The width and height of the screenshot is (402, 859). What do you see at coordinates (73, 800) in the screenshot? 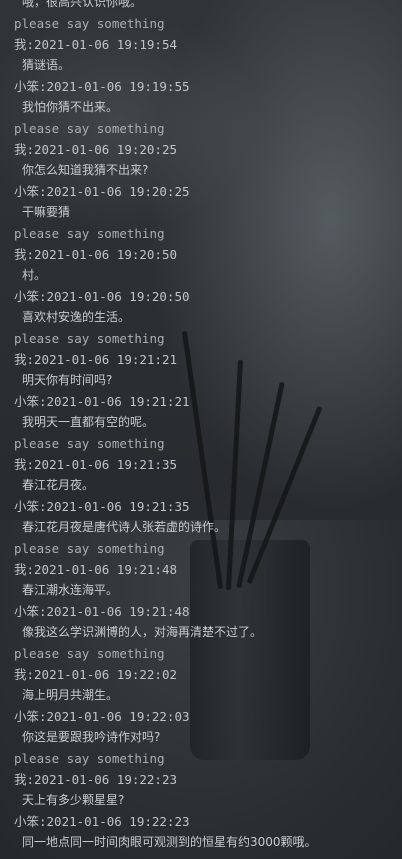
I see `chat-message: 天上有多少颗星星?` at bounding box center [73, 800].